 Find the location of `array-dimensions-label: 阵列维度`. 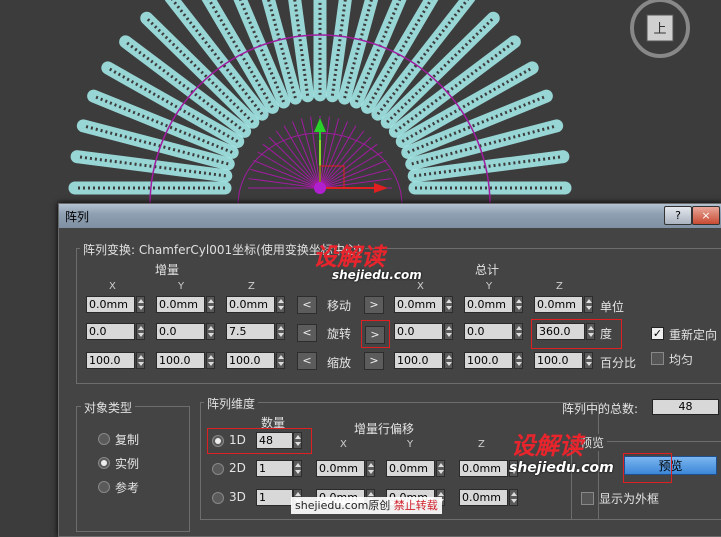

array-dimensions-label: 阵列维度 is located at coordinates (231, 403).